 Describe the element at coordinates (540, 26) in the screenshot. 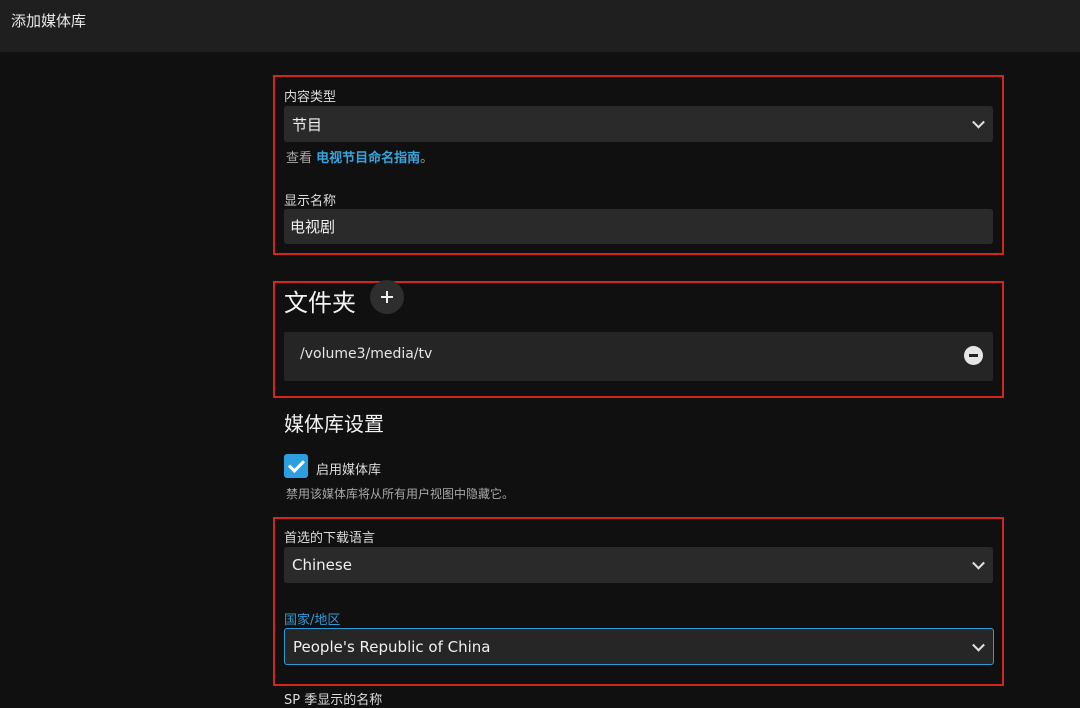

I see `title-bar: 添加媒体库` at that location.